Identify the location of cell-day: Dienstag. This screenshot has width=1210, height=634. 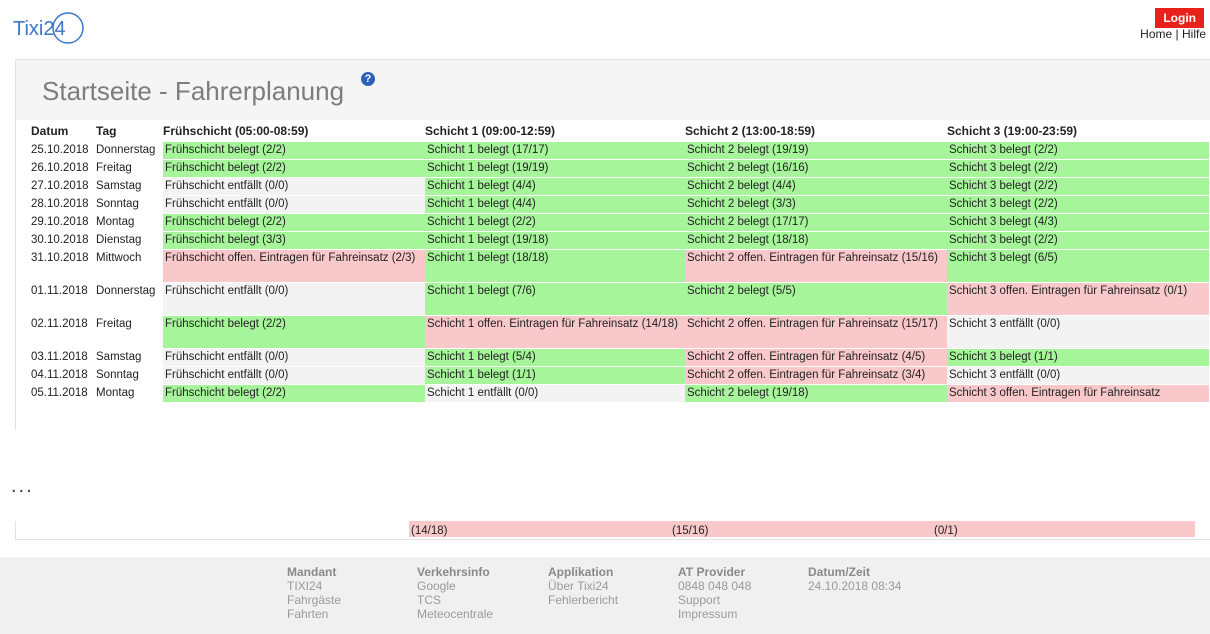
(119, 240).